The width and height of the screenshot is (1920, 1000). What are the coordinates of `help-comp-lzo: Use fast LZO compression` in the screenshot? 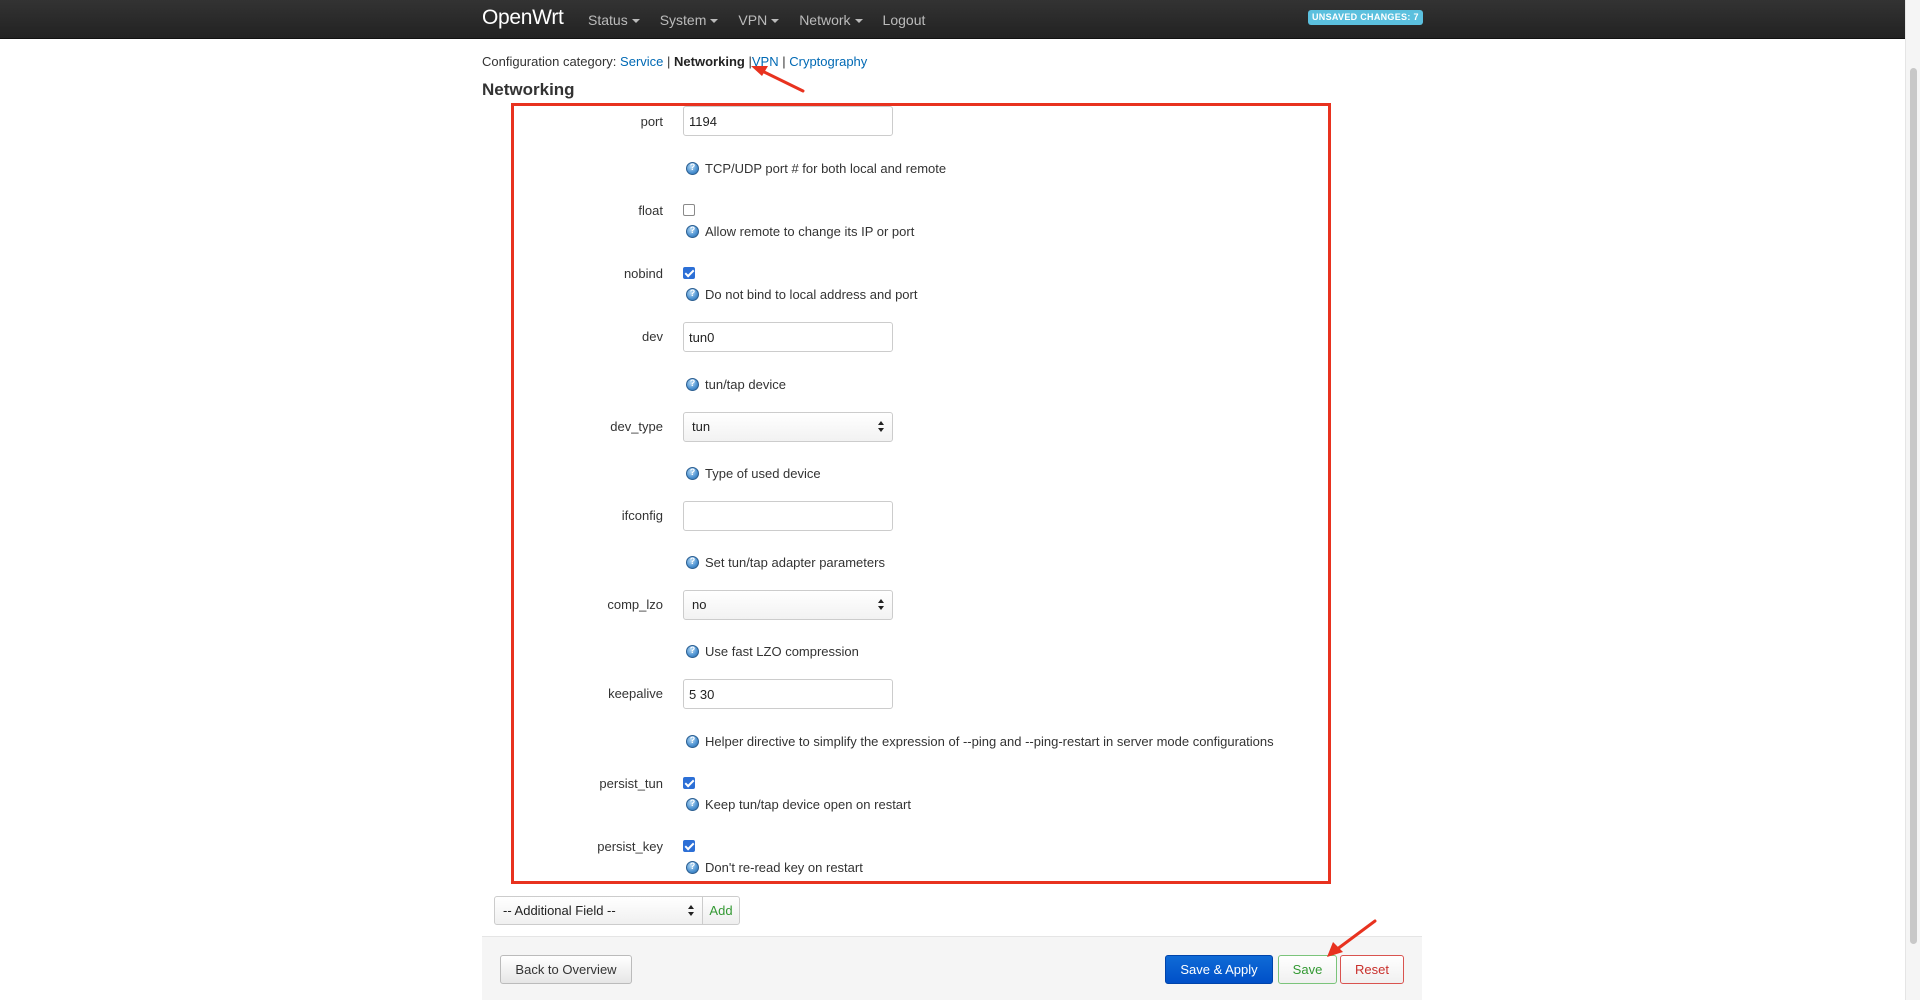 It's located at (772, 651).